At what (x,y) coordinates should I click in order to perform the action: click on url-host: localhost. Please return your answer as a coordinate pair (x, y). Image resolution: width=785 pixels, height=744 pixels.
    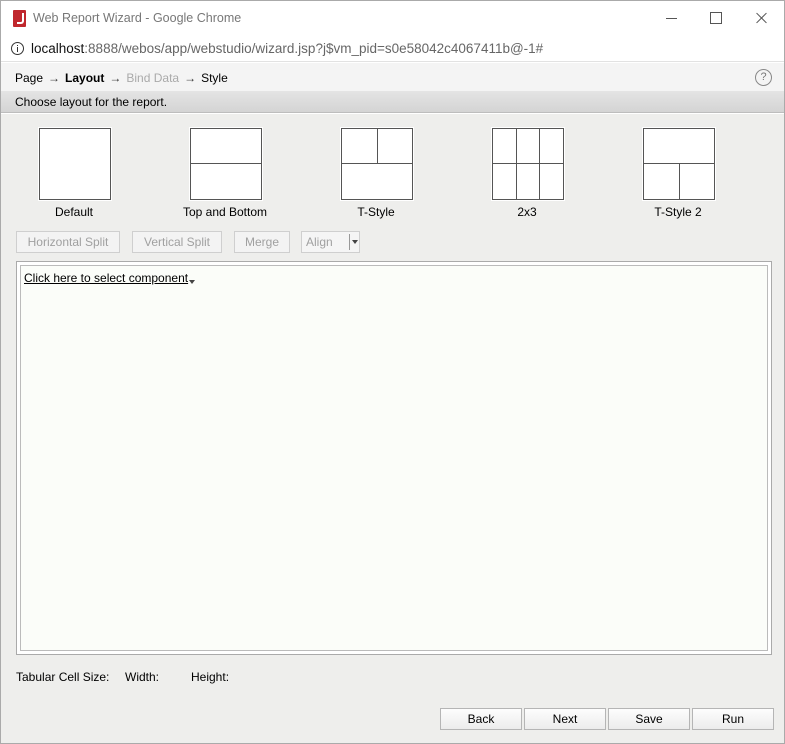
    Looking at the image, I should click on (58, 48).